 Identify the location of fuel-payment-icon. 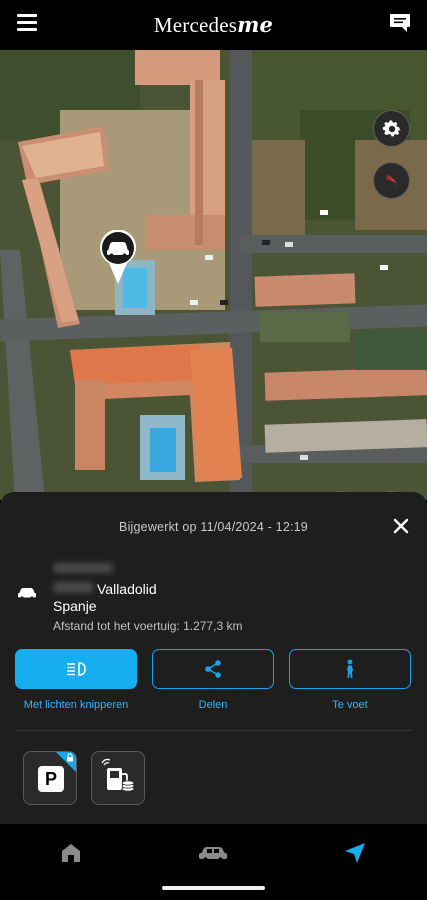
(118, 775).